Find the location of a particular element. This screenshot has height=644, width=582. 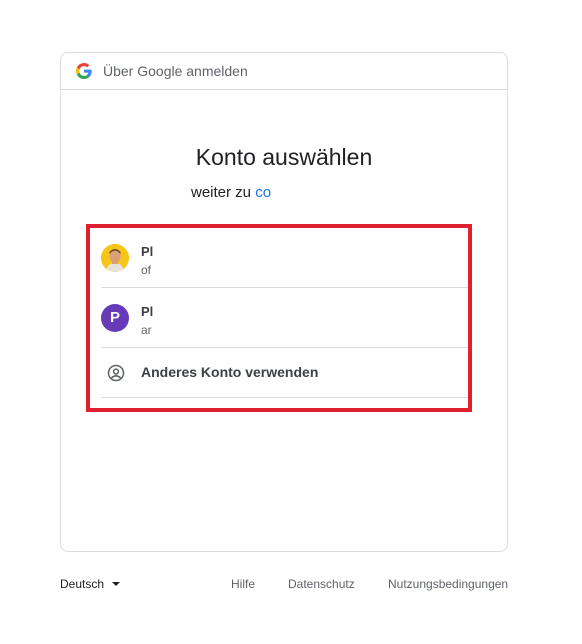

page-title: Konto auswählen is located at coordinates (284, 157).